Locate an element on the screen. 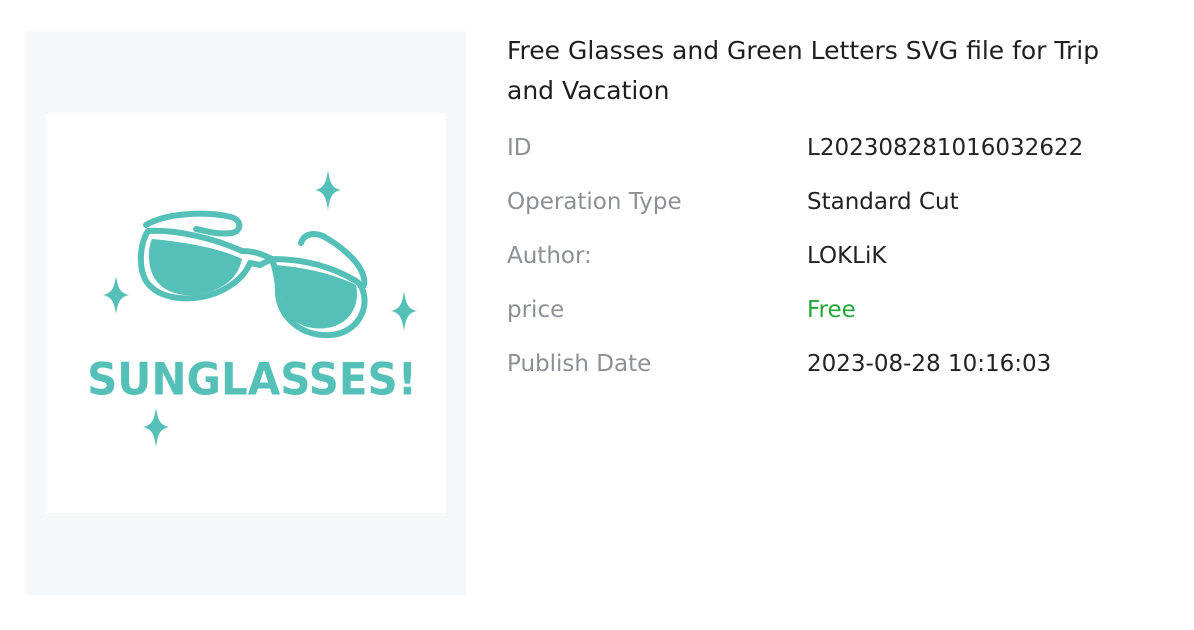 This screenshot has height=630, width=1194. detail-value: 2023-08-28 10:16:03 is located at coordinates (929, 364).